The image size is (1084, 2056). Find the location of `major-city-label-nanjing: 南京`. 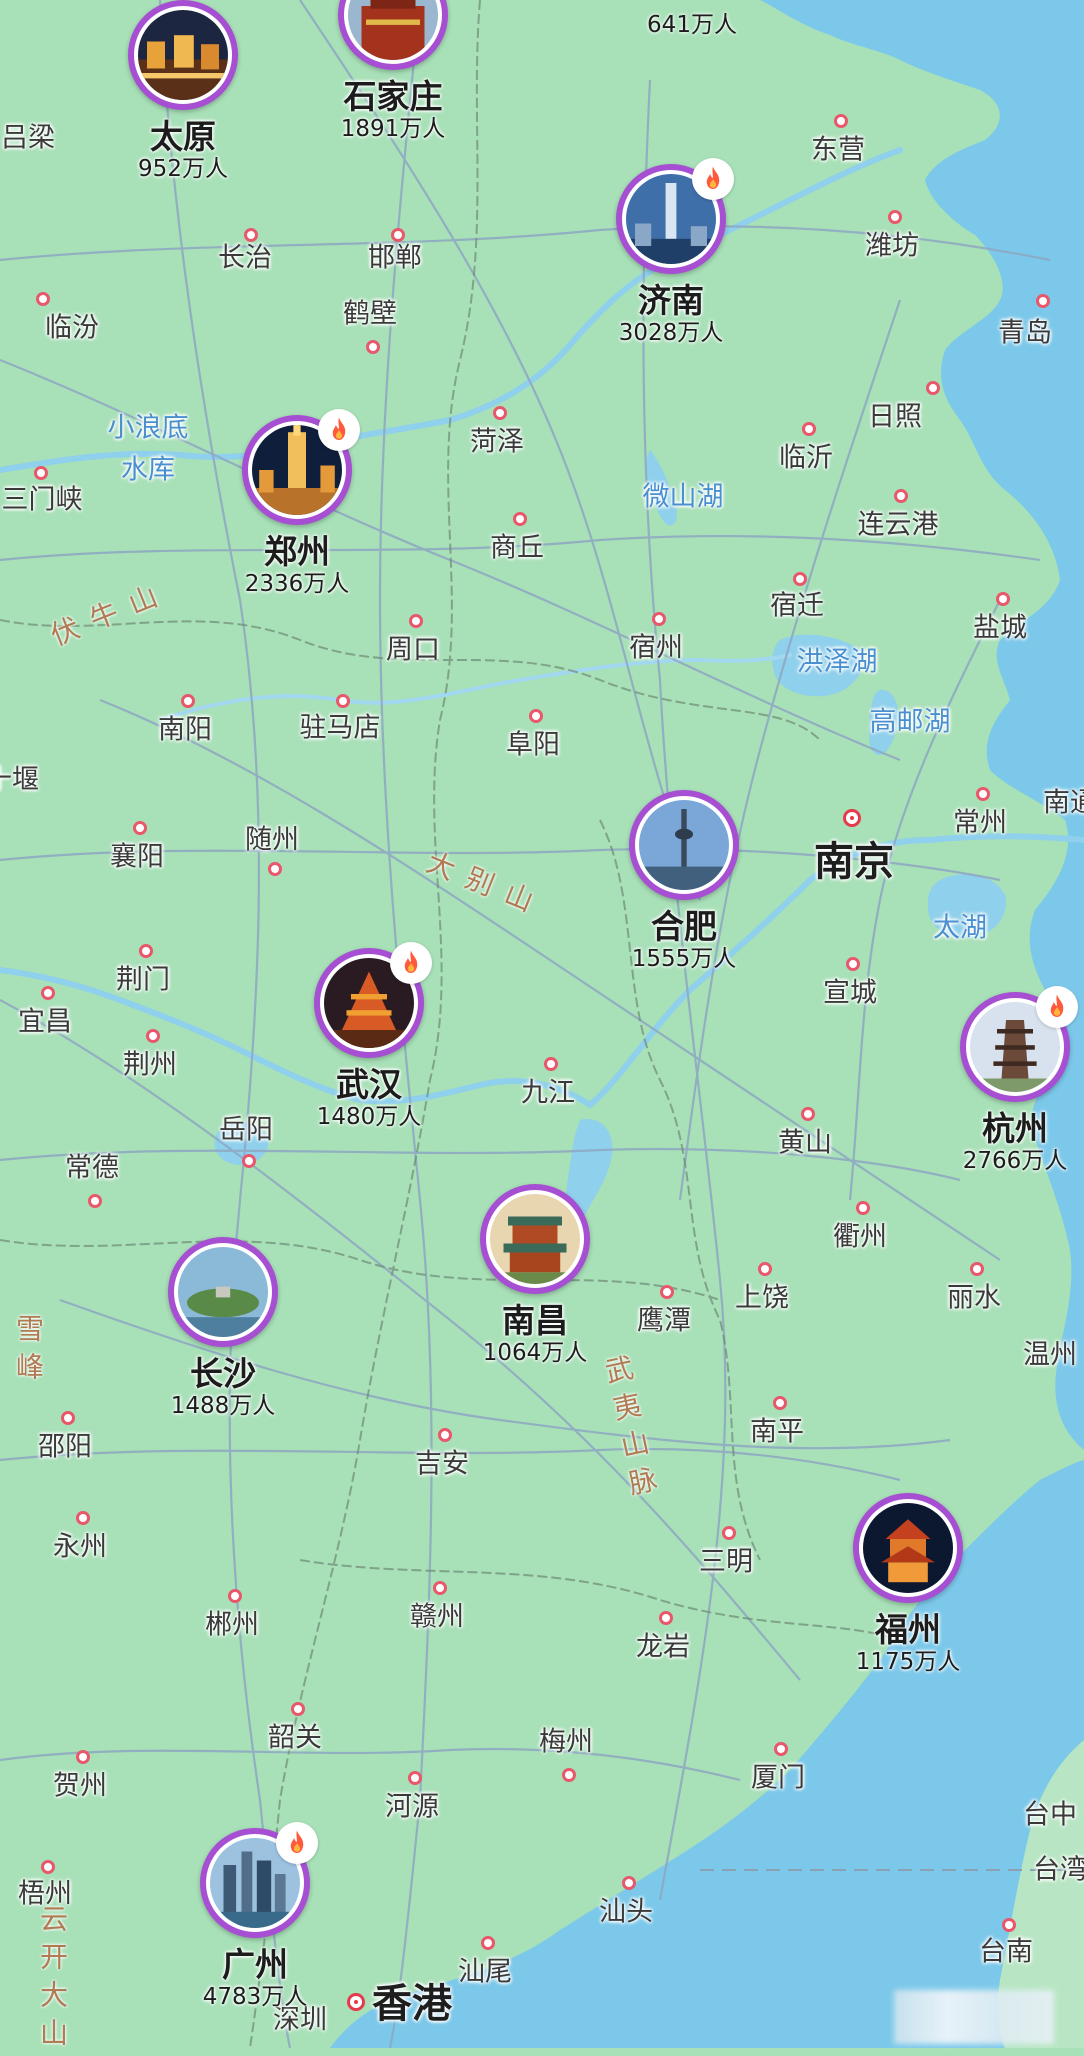

major-city-label-nanjing: 南京 is located at coordinates (854, 862).